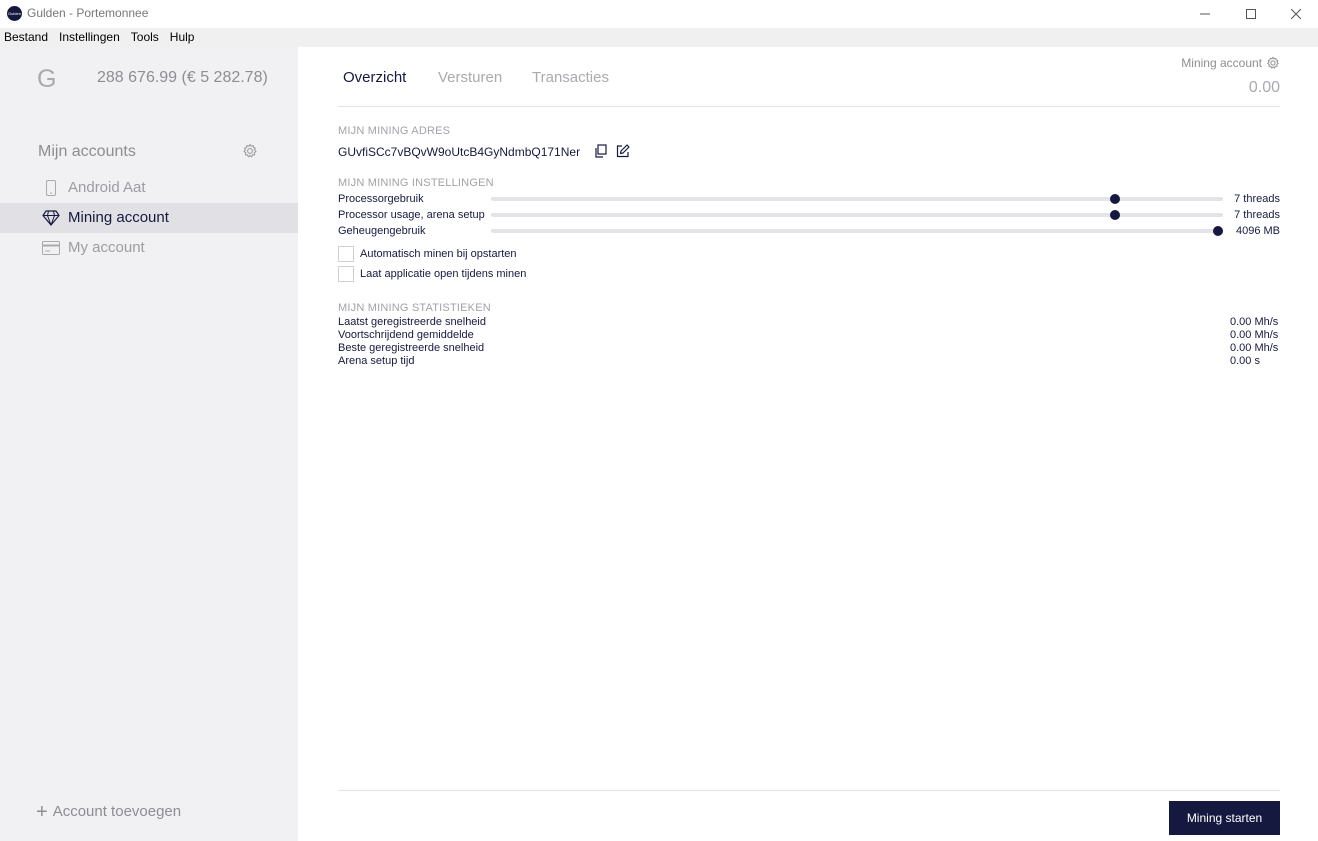 The height and width of the screenshot is (841, 1318). Describe the element at coordinates (1221, 63) in the screenshot. I see `header-account-name: Mining account` at that location.